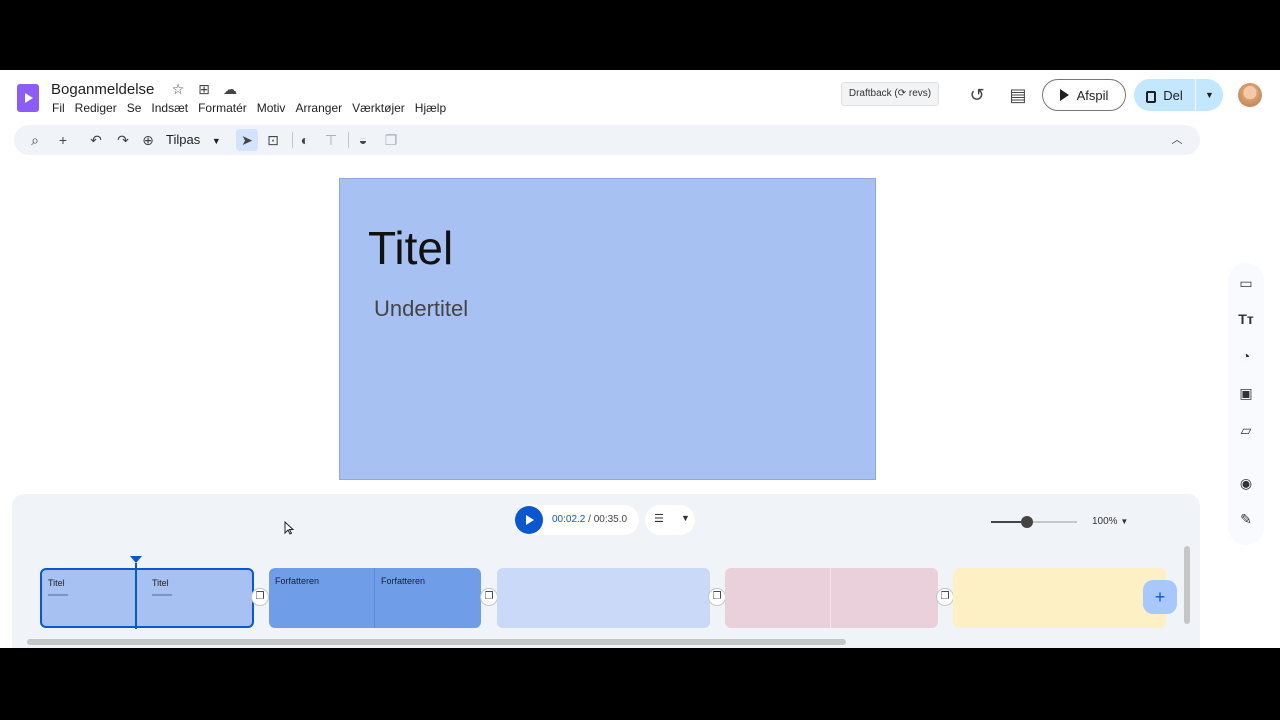 The image size is (1280, 720). I want to click on share-button-group: Del ▼, so click(1178, 95).